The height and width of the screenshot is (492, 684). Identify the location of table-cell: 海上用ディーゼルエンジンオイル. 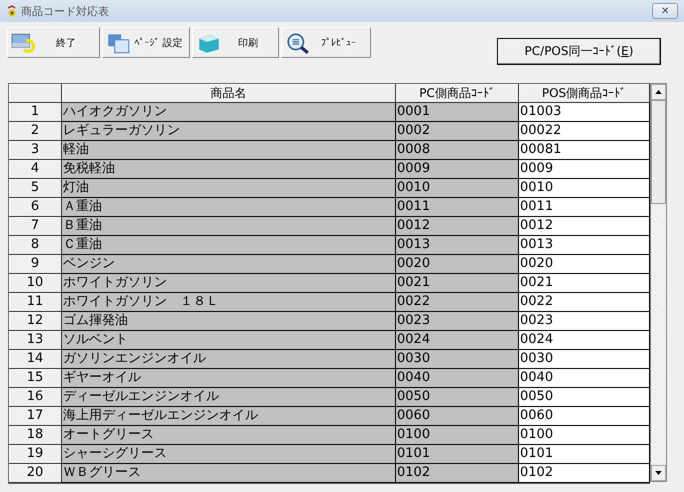
(229, 416).